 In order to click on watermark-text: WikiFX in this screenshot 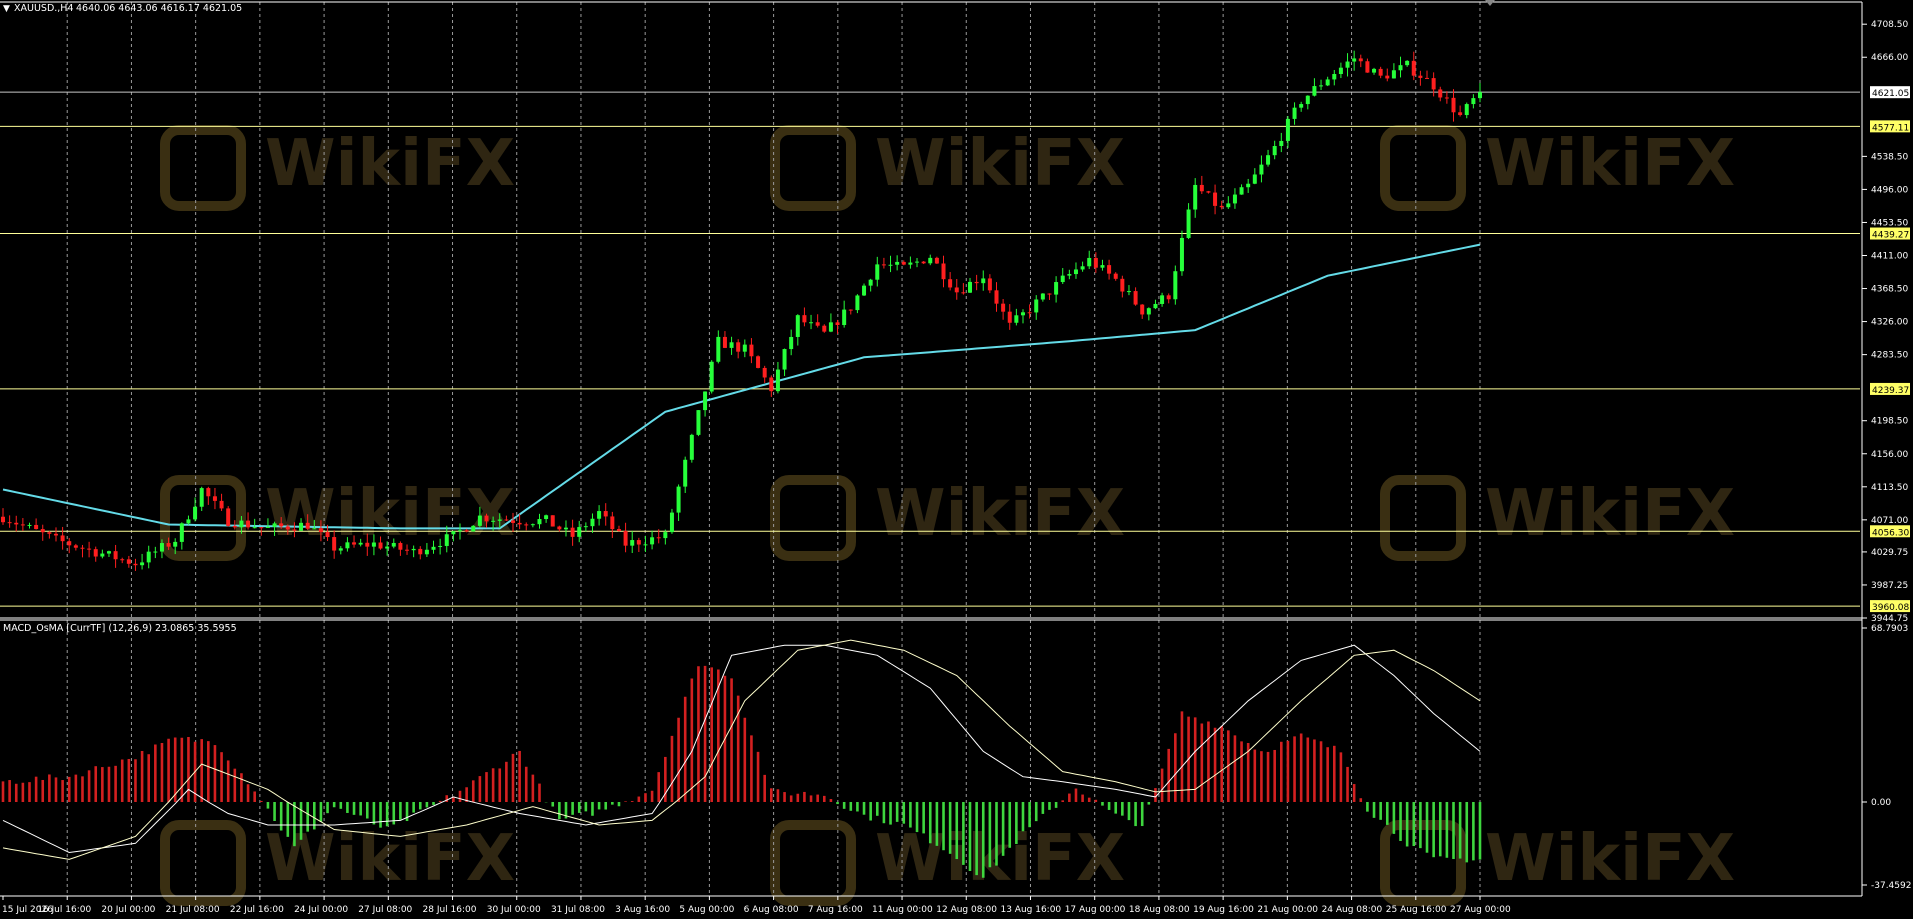, I will do `click(1000, 164)`.